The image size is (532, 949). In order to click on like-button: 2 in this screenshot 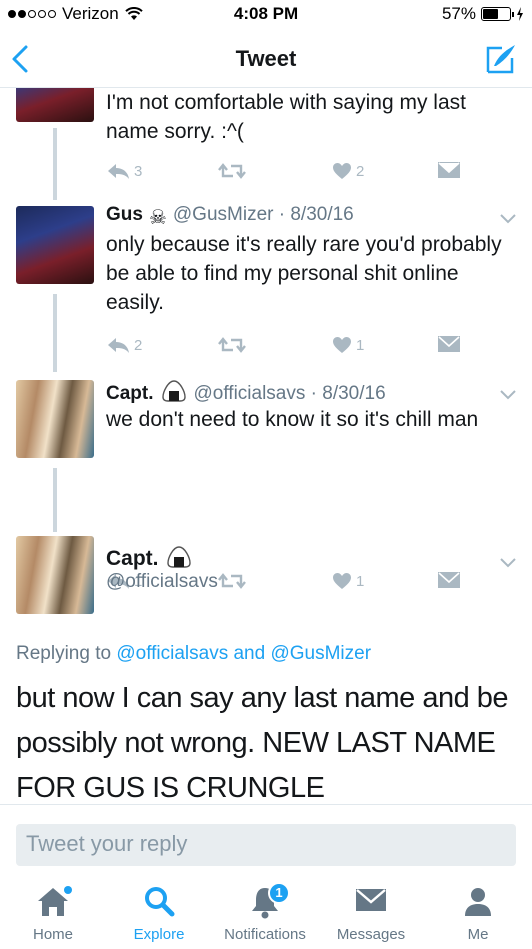, I will do `click(348, 171)`.